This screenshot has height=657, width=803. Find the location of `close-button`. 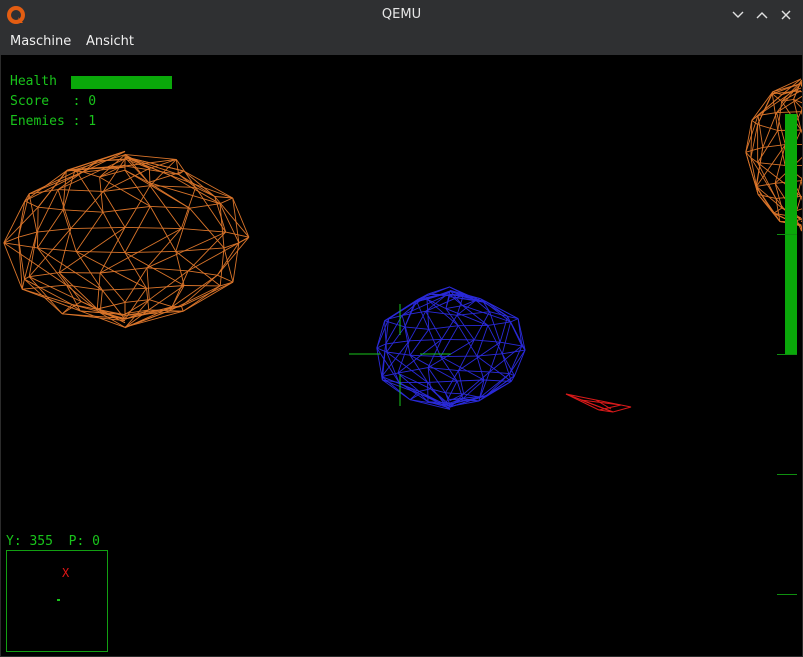

close-button is located at coordinates (786, 15).